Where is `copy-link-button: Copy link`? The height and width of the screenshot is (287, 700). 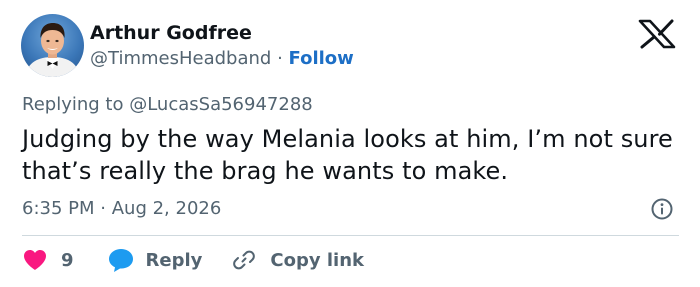 copy-link-button: Copy link is located at coordinates (298, 260).